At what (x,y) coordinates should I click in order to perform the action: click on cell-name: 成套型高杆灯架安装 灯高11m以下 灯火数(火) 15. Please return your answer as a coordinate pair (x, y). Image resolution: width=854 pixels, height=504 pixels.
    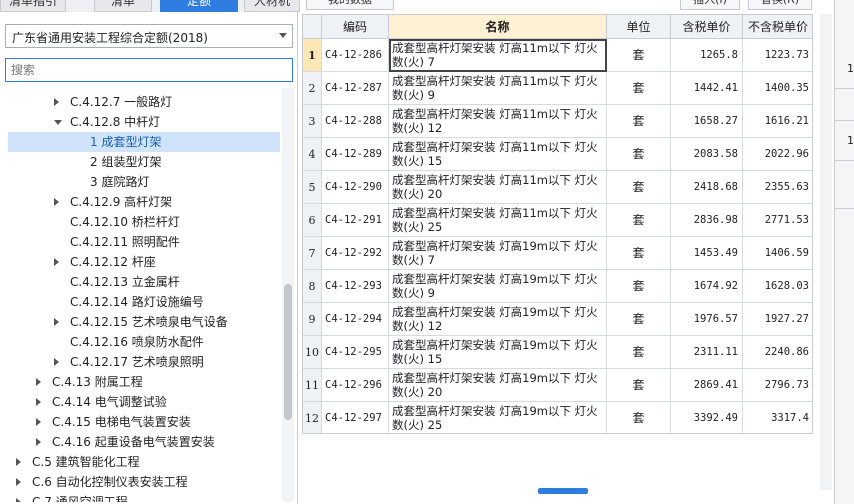
    Looking at the image, I should click on (498, 154).